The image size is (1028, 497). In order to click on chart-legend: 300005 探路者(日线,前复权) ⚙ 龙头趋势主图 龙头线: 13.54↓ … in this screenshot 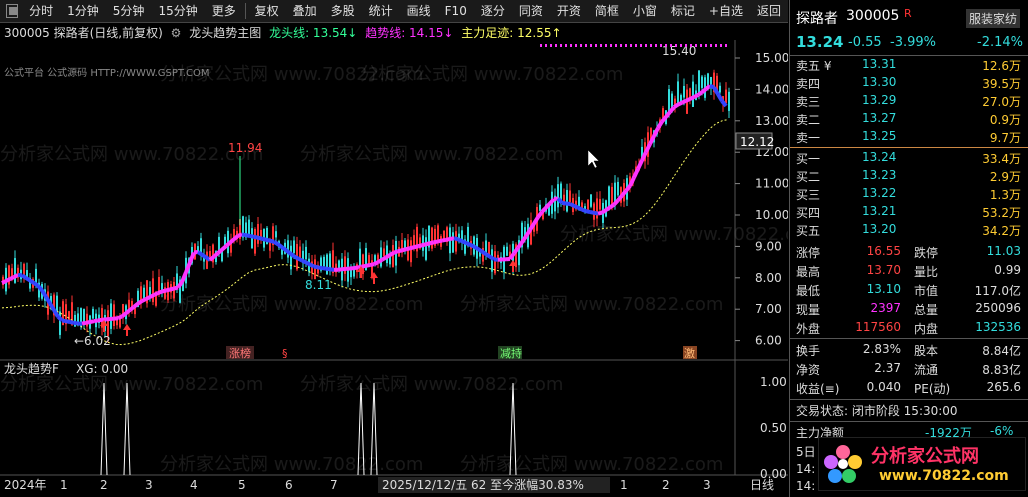, I will do `click(283, 32)`.